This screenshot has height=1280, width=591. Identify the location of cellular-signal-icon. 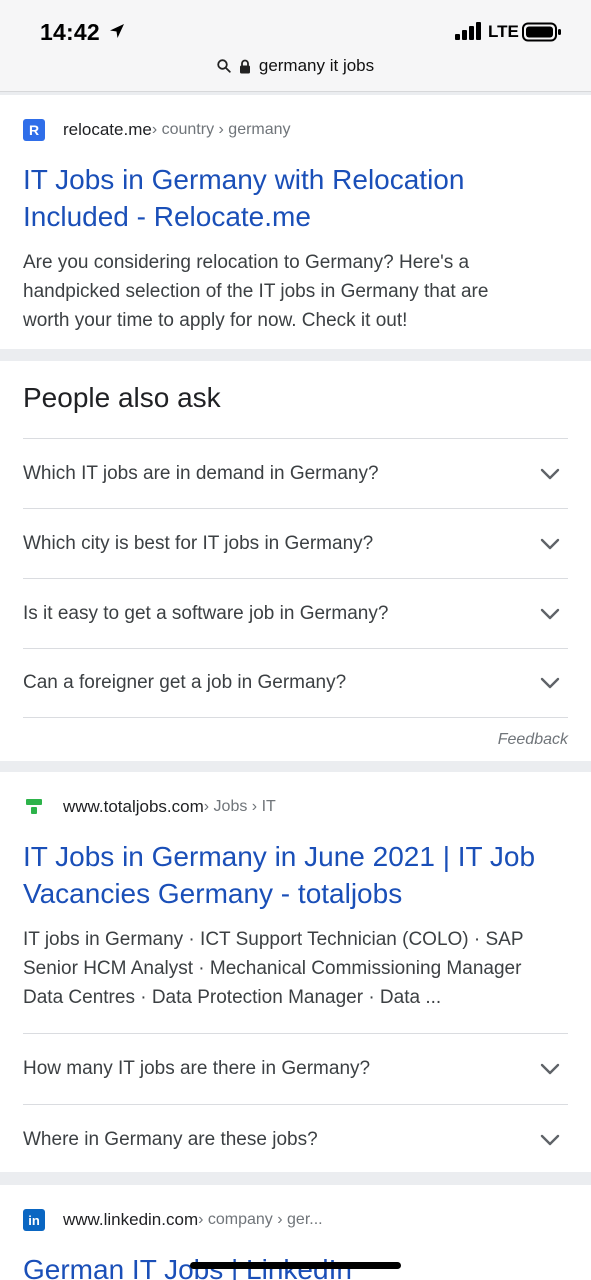
(468, 31).